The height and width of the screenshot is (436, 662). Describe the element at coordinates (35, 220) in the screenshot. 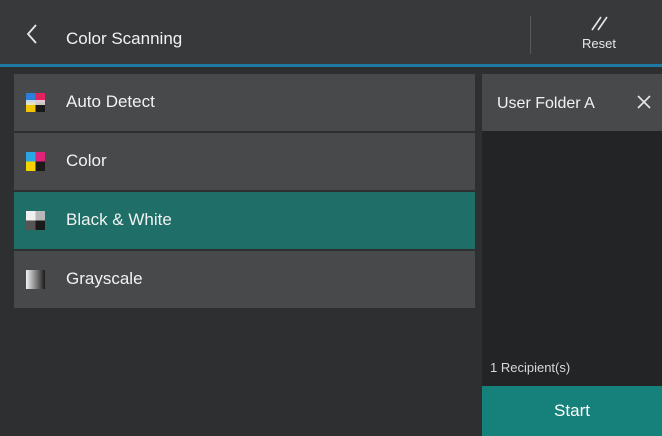

I see `black-white-icon` at that location.